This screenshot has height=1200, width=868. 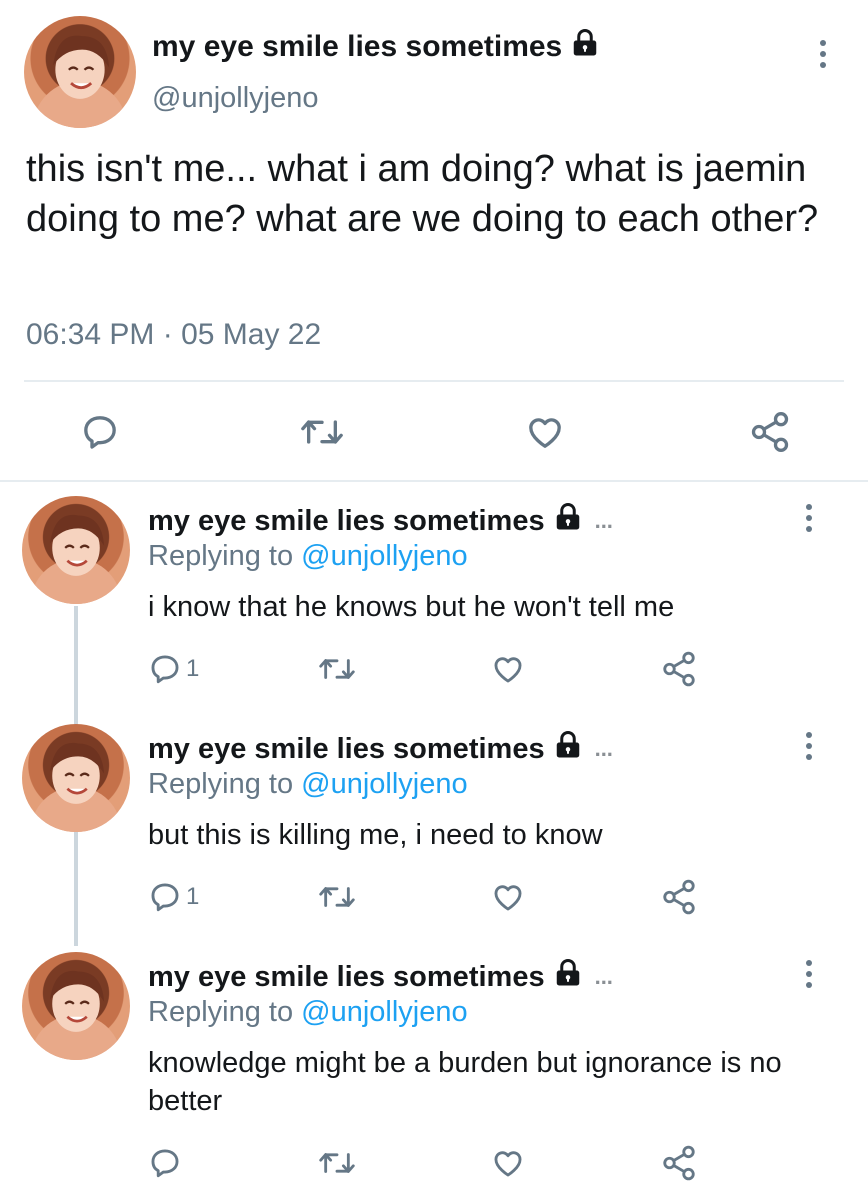 I want to click on divider, so click(x=434, y=381).